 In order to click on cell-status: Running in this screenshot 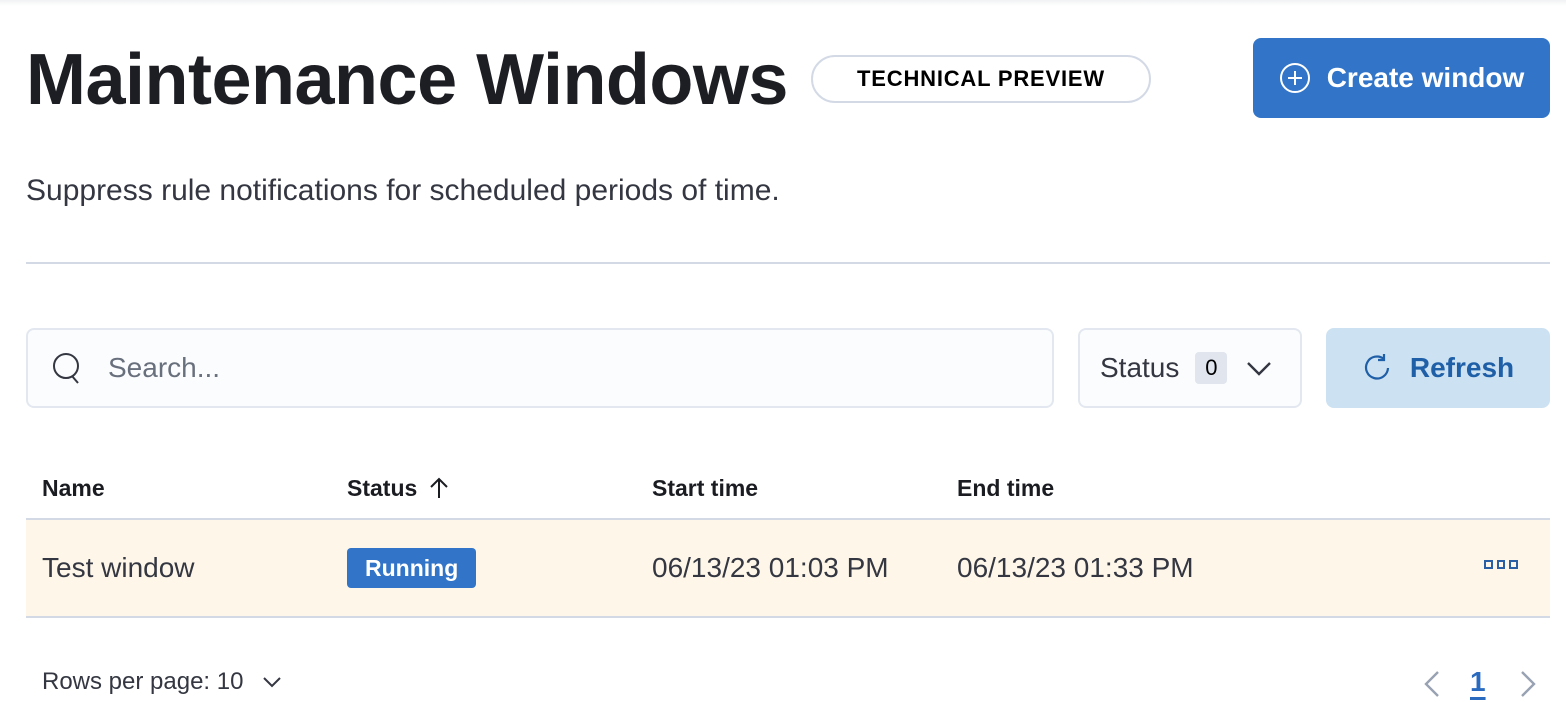, I will do `click(412, 568)`.